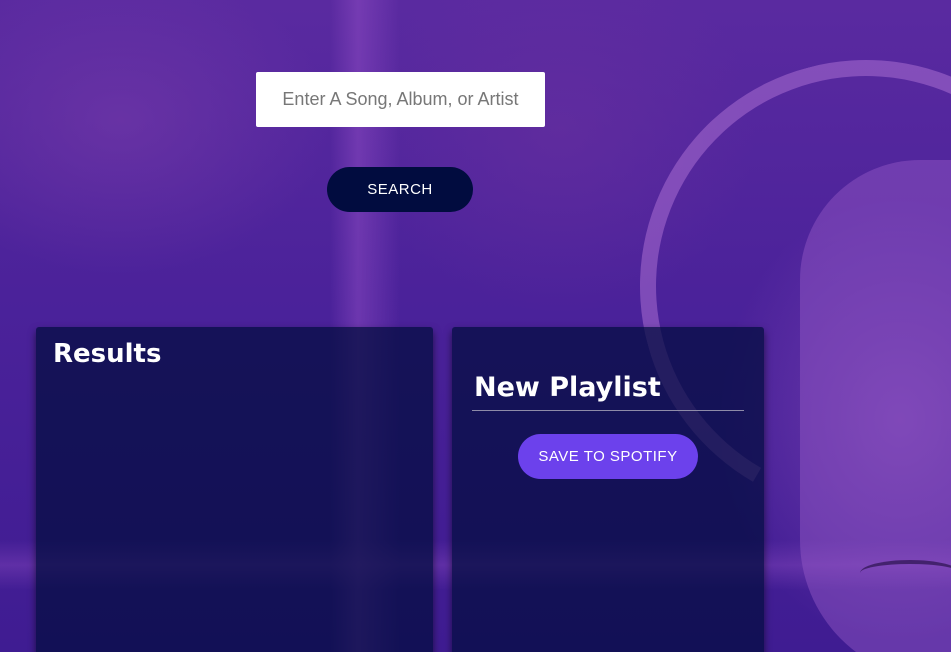  I want to click on search-button: SEARCH, so click(400, 189).